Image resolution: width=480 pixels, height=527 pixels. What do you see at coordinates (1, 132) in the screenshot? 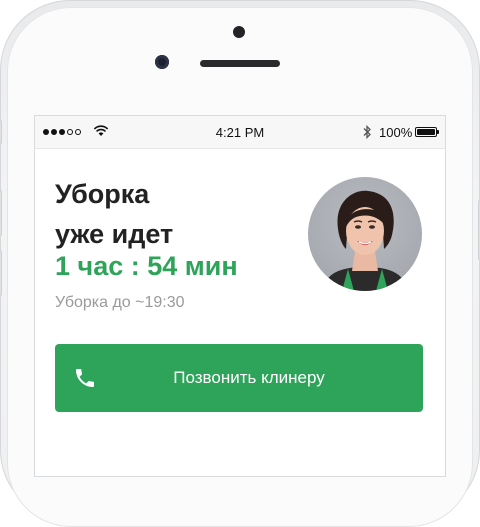
I see `mute-switch` at bounding box center [1, 132].